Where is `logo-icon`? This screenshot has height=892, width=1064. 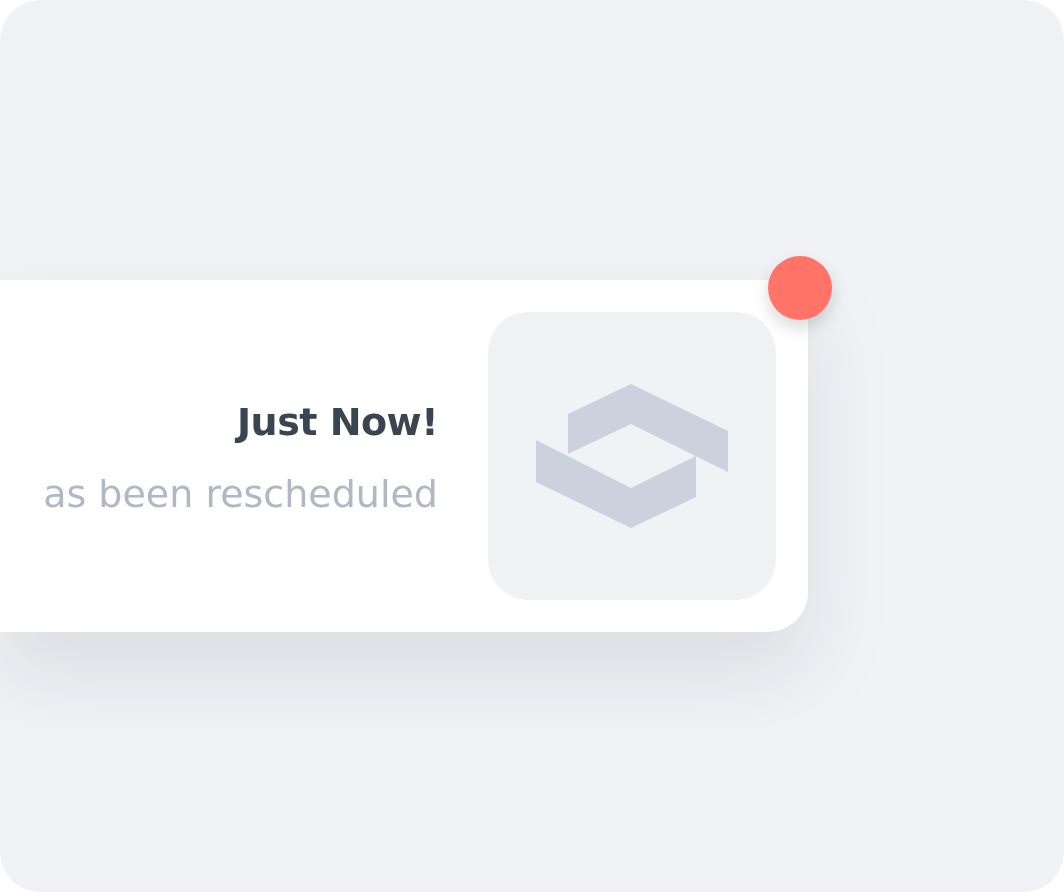 logo-icon is located at coordinates (632, 456).